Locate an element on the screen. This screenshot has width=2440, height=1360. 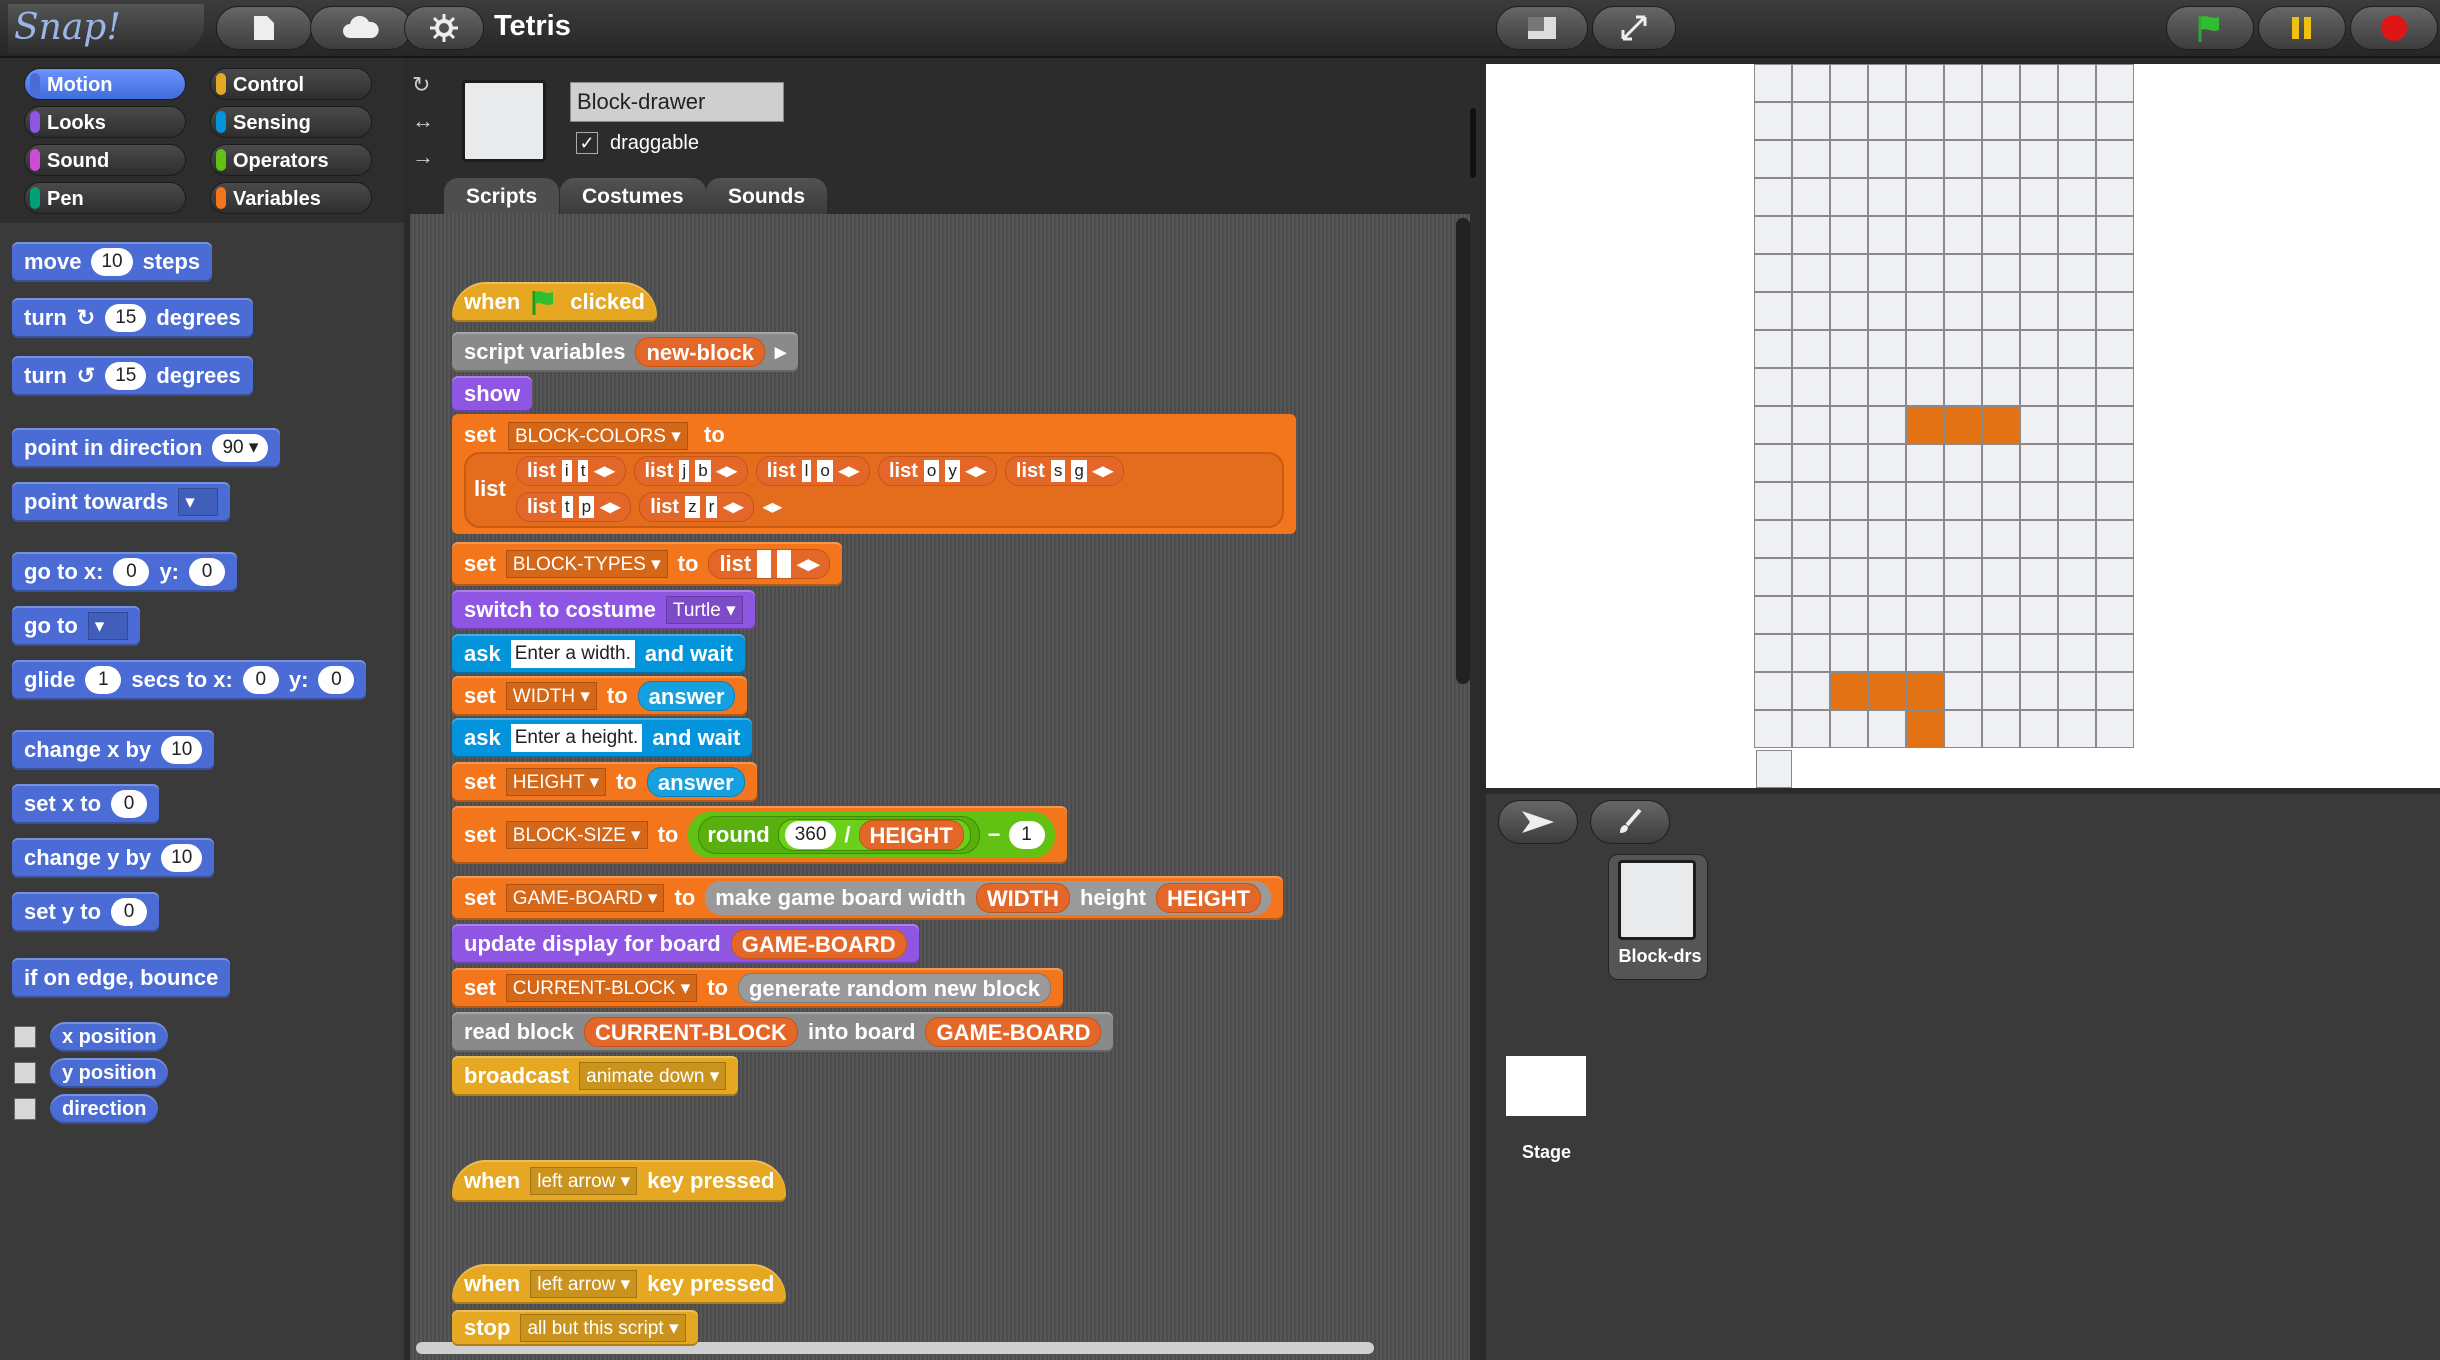
go-to-dropdown is located at coordinates (107, 626).